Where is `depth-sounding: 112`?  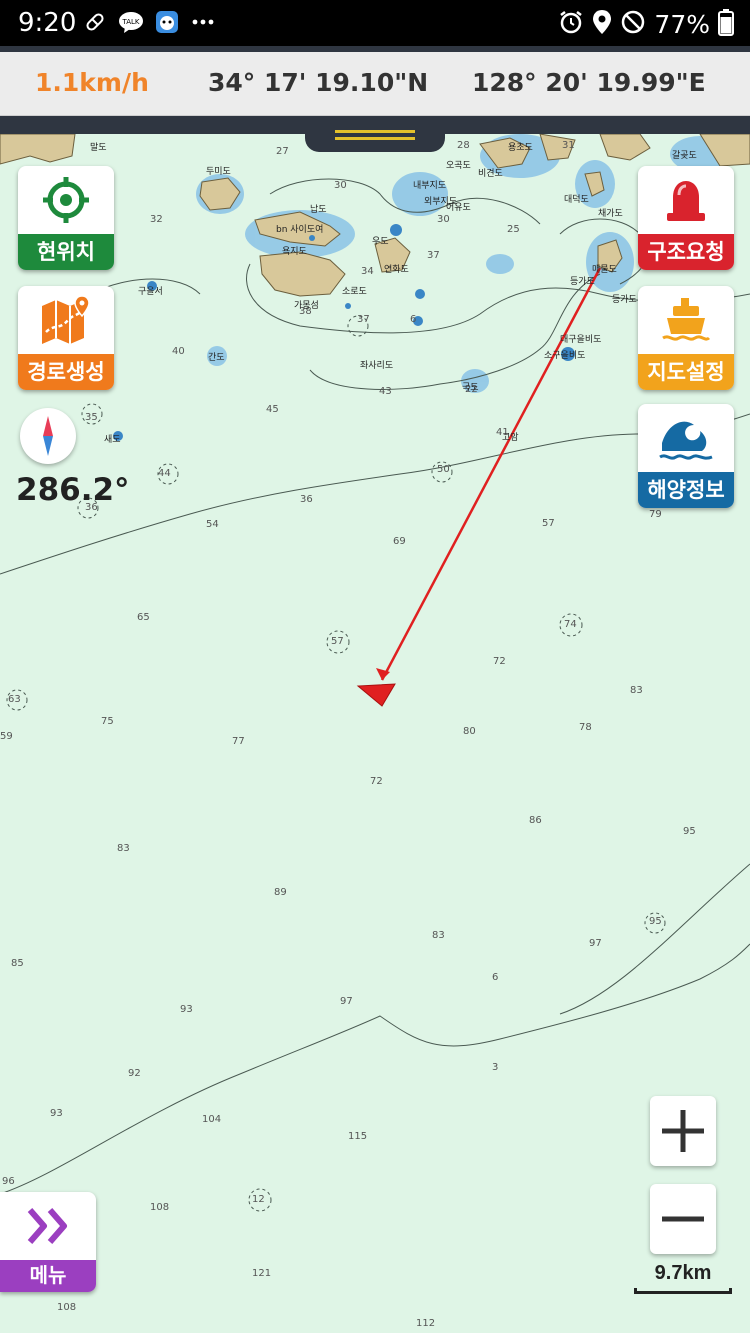
depth-sounding: 112 is located at coordinates (426, 1323).